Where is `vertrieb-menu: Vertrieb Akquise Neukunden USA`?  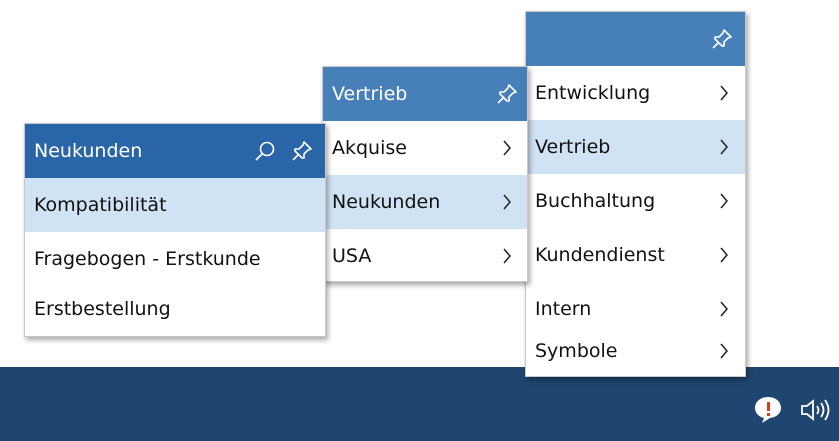 vertrieb-menu: Vertrieb Akquise Neukunden USA is located at coordinates (425, 174).